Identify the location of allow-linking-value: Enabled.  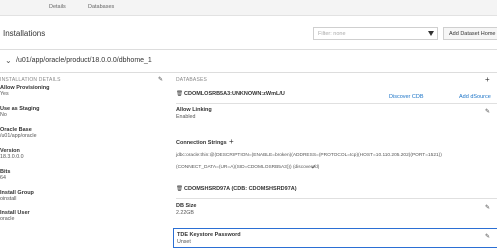
(186, 117).